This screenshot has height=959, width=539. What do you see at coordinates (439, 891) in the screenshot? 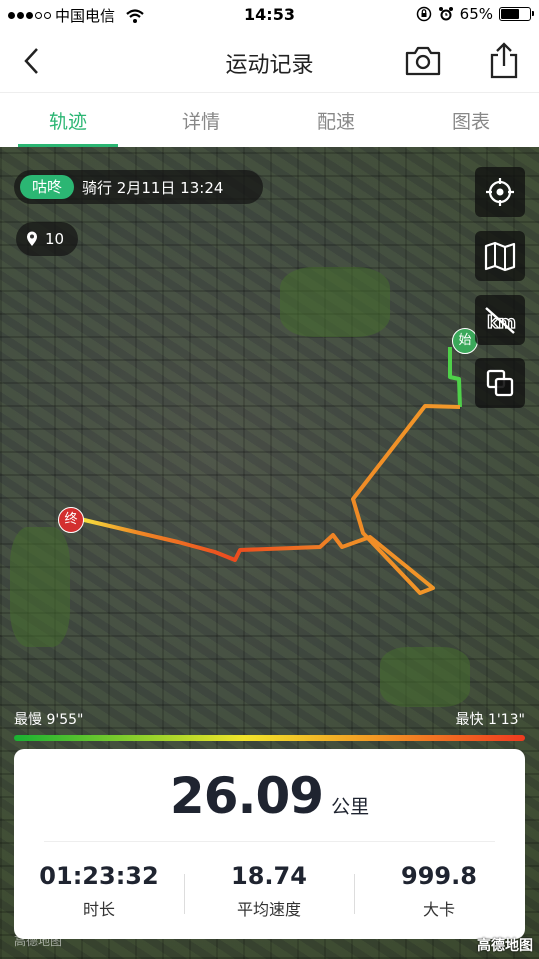
I see `stat-calories: 999.8 大卡` at bounding box center [439, 891].